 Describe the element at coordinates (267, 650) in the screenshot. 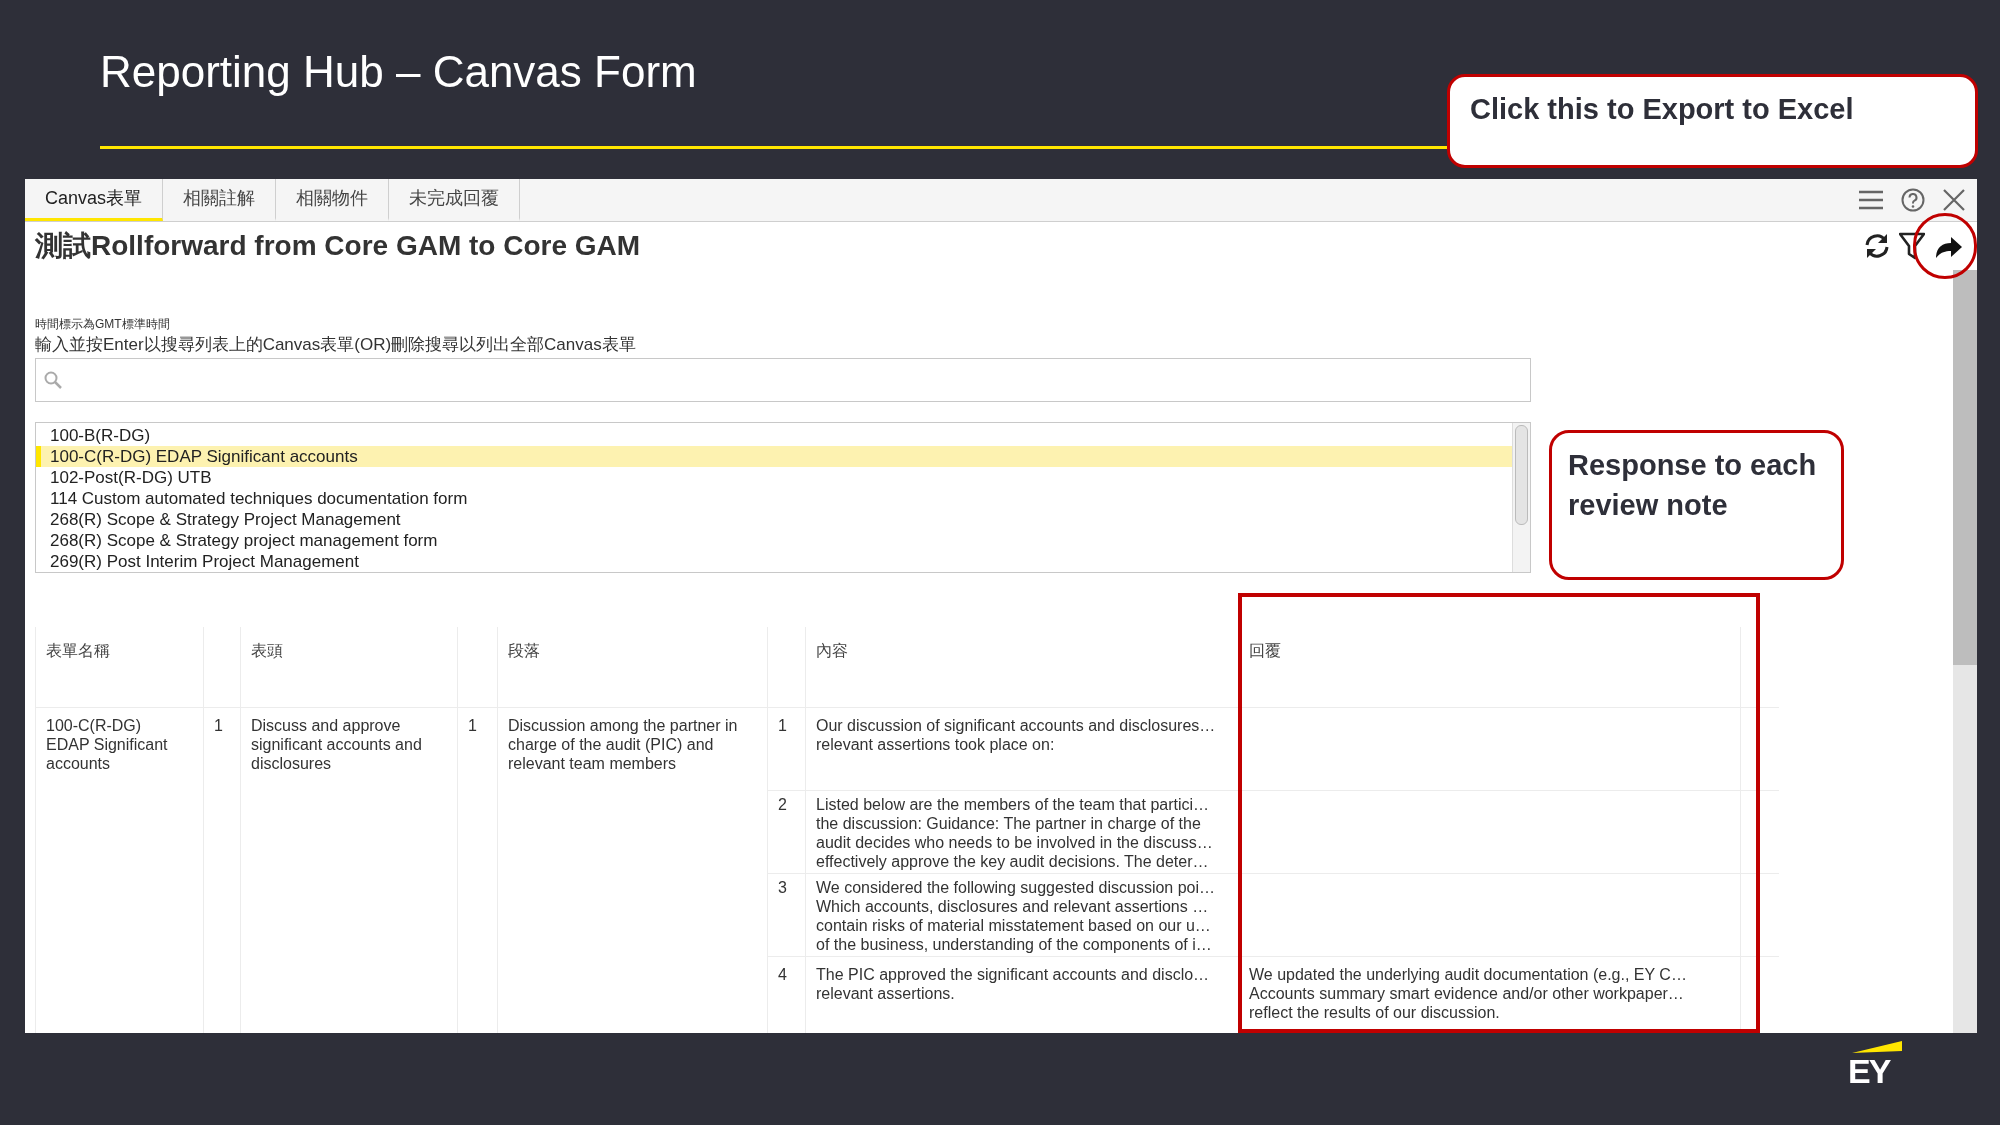

I see `column-header: 表頭` at that location.